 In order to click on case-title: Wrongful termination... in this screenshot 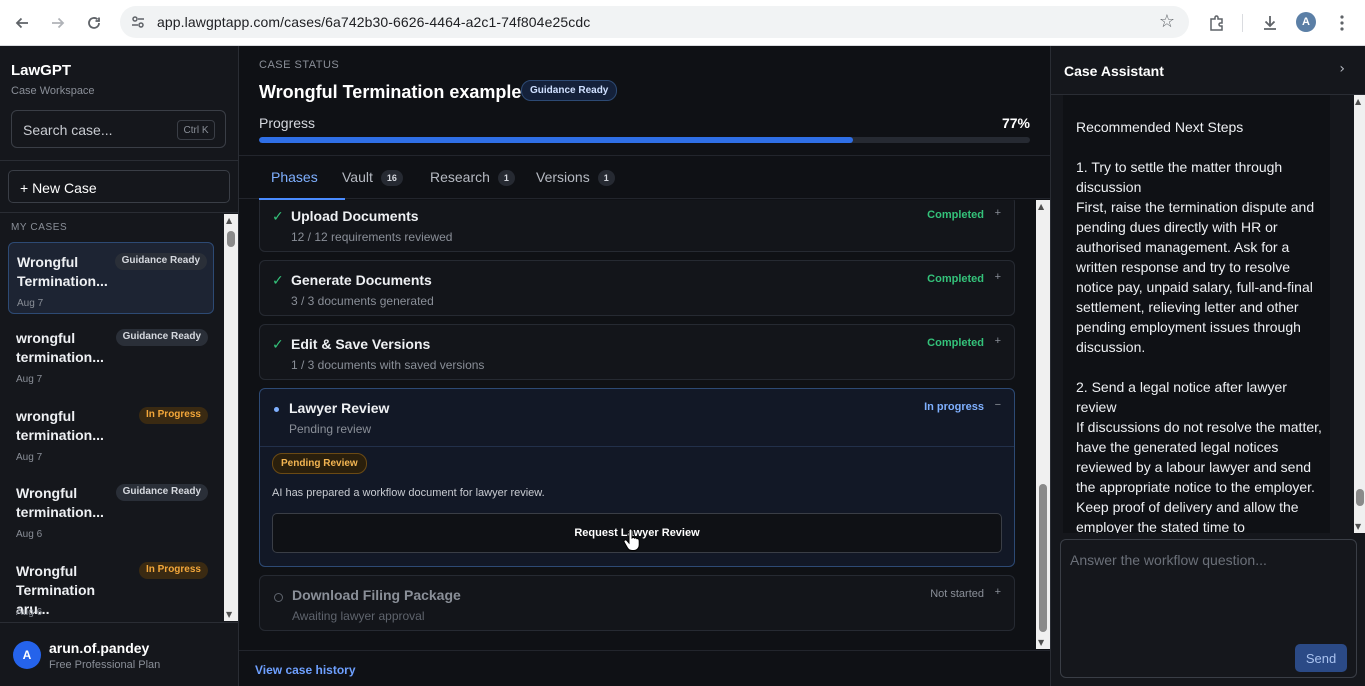, I will do `click(60, 502)`.